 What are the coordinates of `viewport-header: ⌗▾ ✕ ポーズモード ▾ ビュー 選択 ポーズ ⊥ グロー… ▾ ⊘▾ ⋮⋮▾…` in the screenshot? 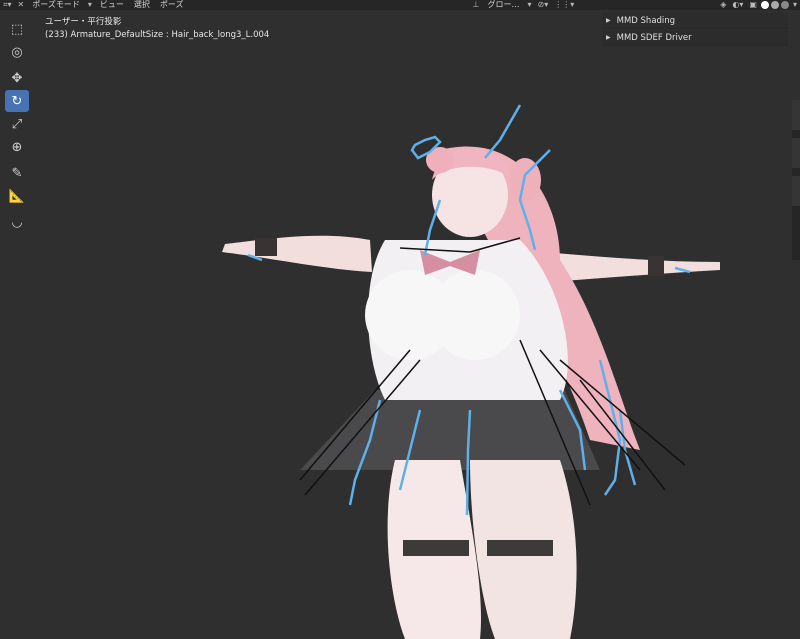 It's located at (400, 5).